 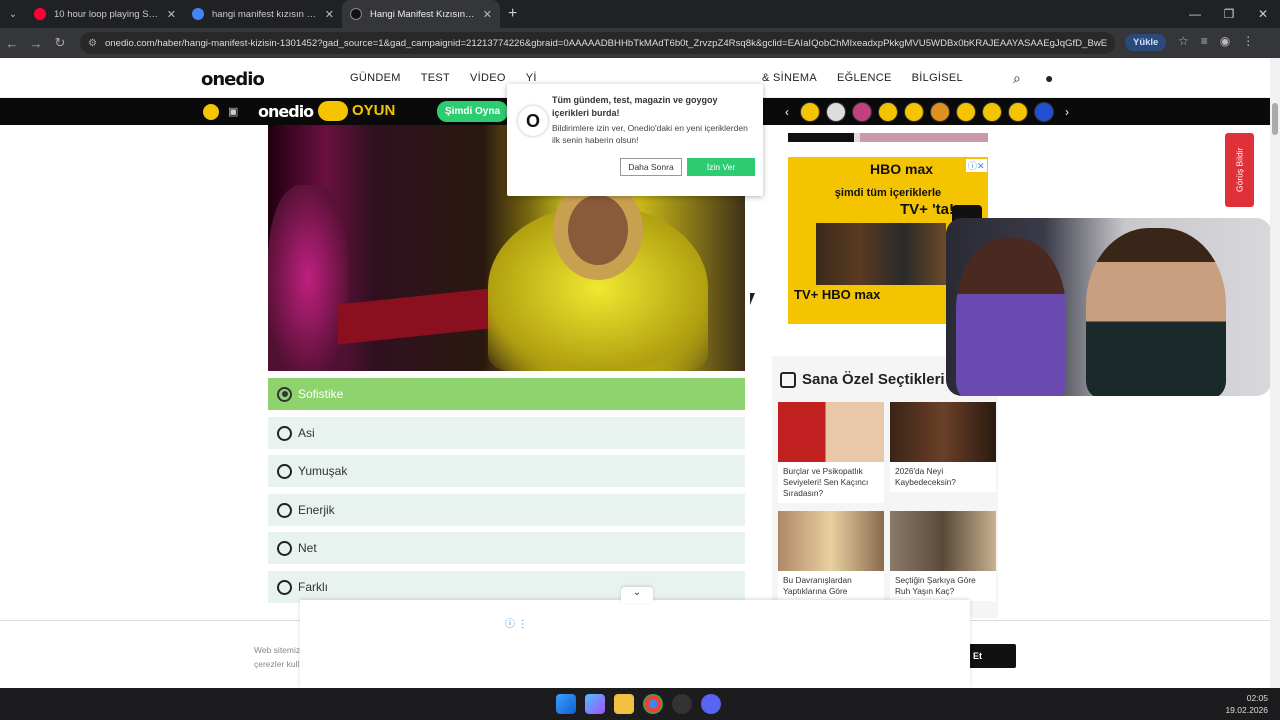 What do you see at coordinates (506, 587) in the screenshot?
I see `quiz-option: Farklı` at bounding box center [506, 587].